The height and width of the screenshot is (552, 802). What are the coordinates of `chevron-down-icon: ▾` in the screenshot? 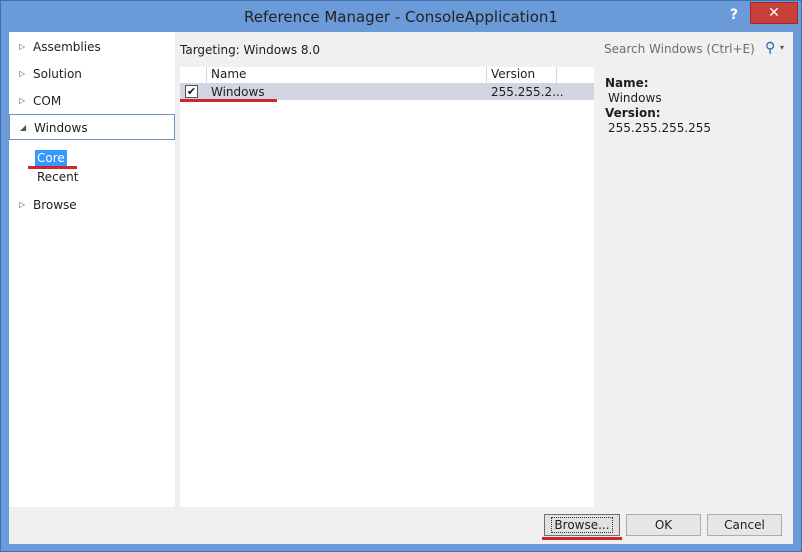 It's located at (782, 47).